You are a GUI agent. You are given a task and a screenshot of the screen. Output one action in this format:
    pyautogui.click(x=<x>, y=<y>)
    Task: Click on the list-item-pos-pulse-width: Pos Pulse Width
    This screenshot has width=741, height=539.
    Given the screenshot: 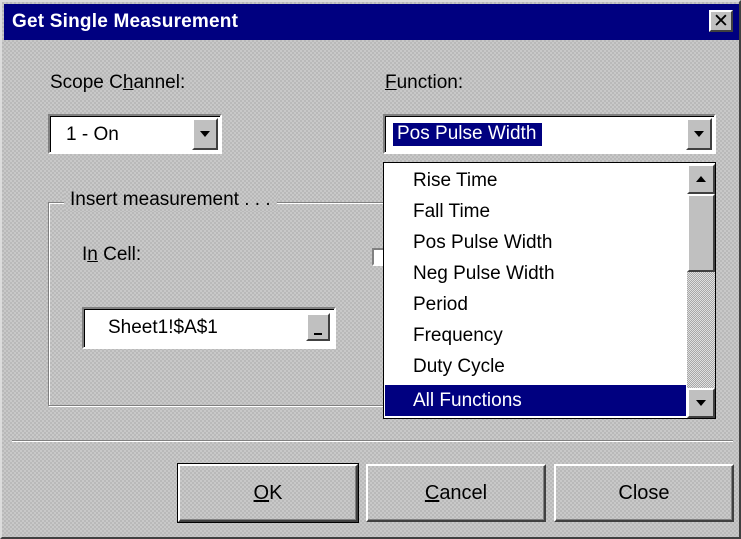 What is the action you would take?
    pyautogui.click(x=535, y=242)
    